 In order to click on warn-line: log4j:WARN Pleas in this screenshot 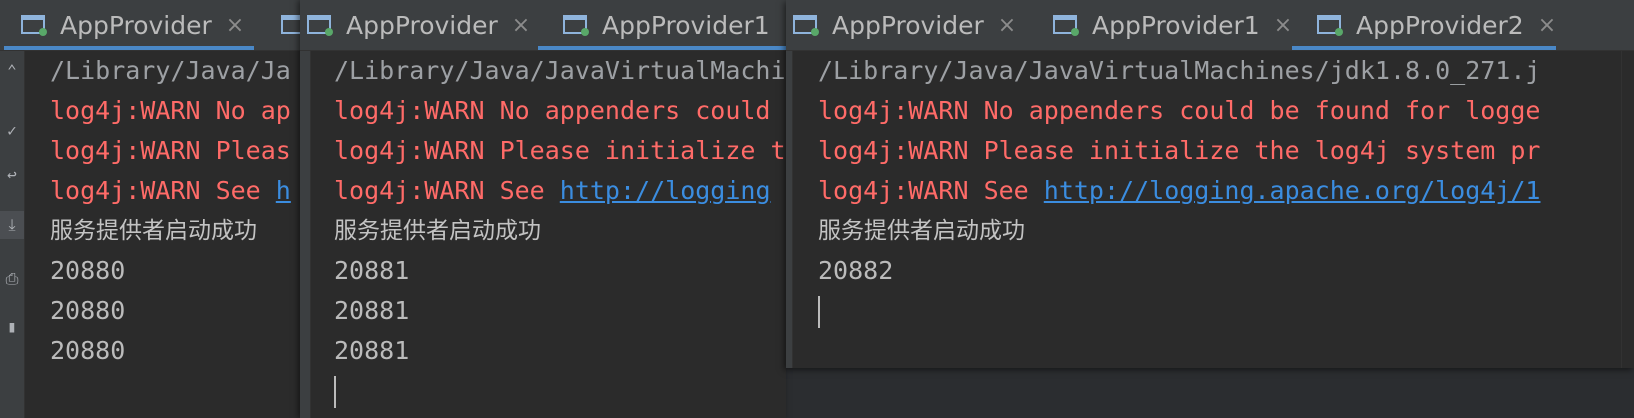, I will do `click(170, 150)`.